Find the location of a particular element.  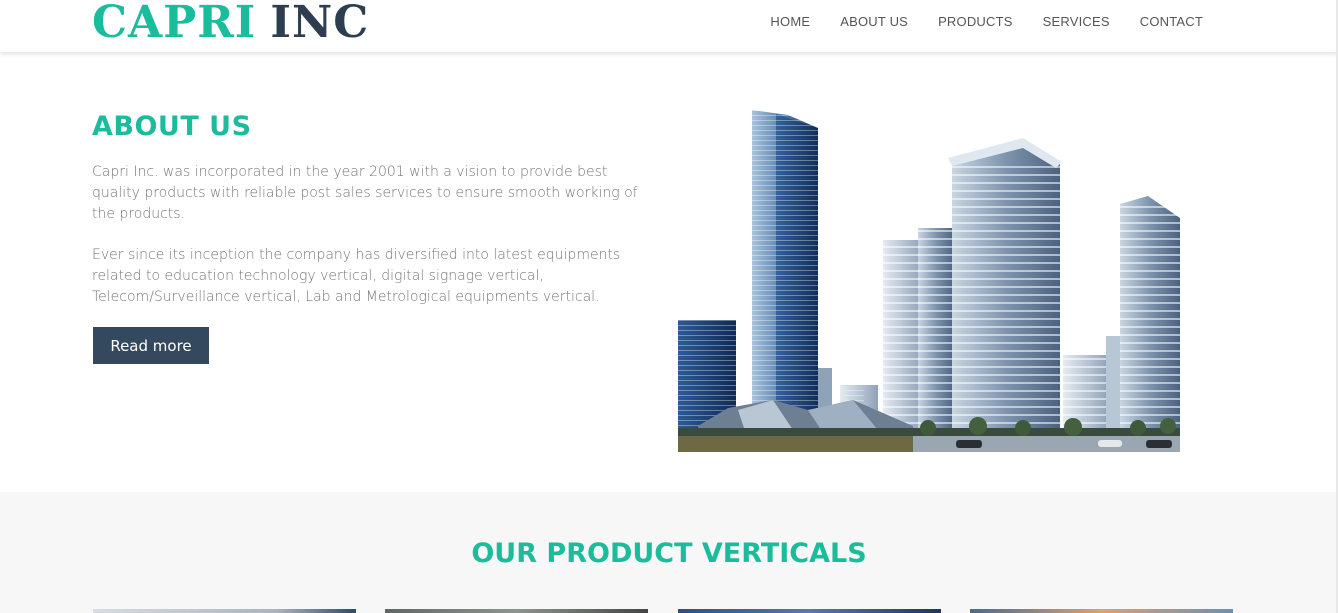

main-nav: HOME ABOUT US PRODUCTS SERVICES CONTACT is located at coordinates (986, 22).